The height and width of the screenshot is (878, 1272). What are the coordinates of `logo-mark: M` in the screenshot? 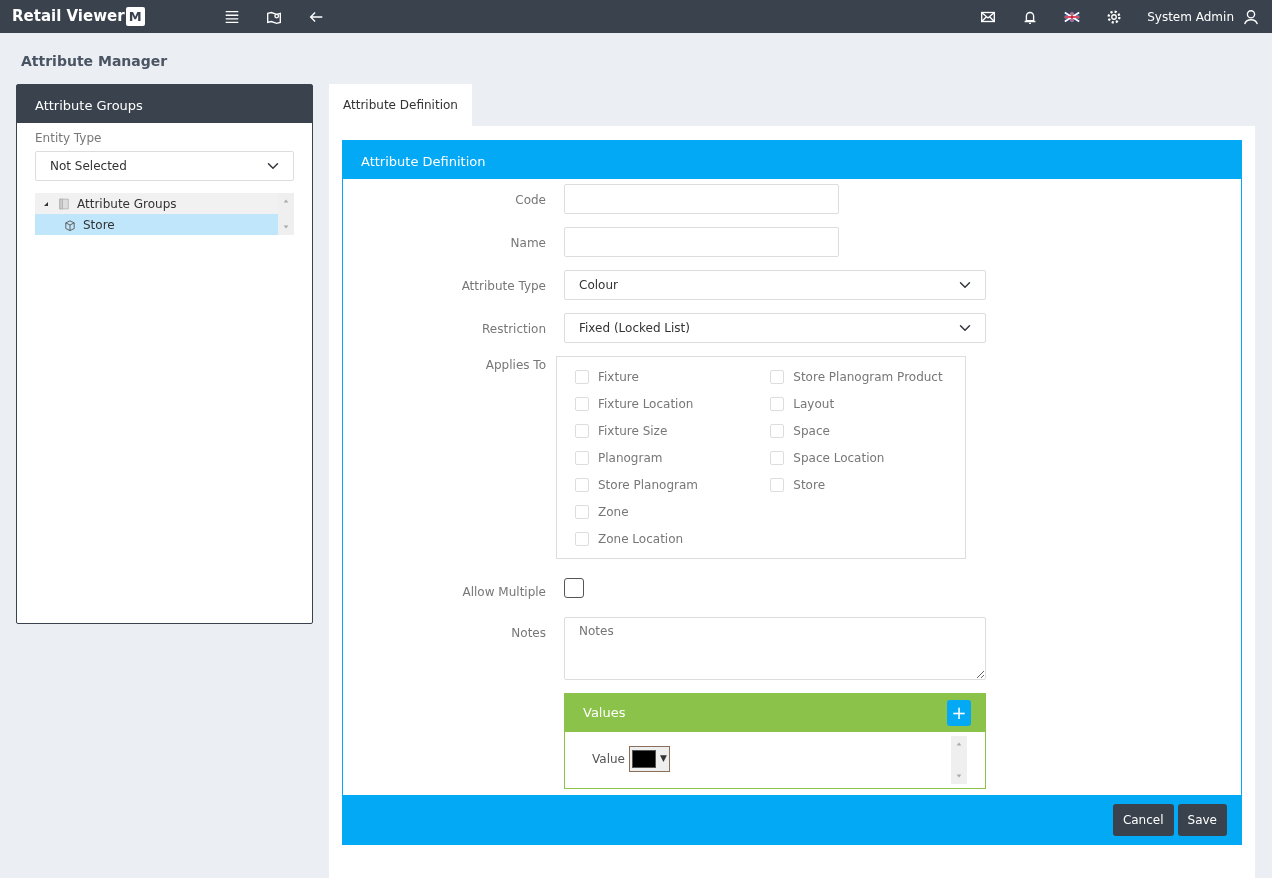 It's located at (135, 16).